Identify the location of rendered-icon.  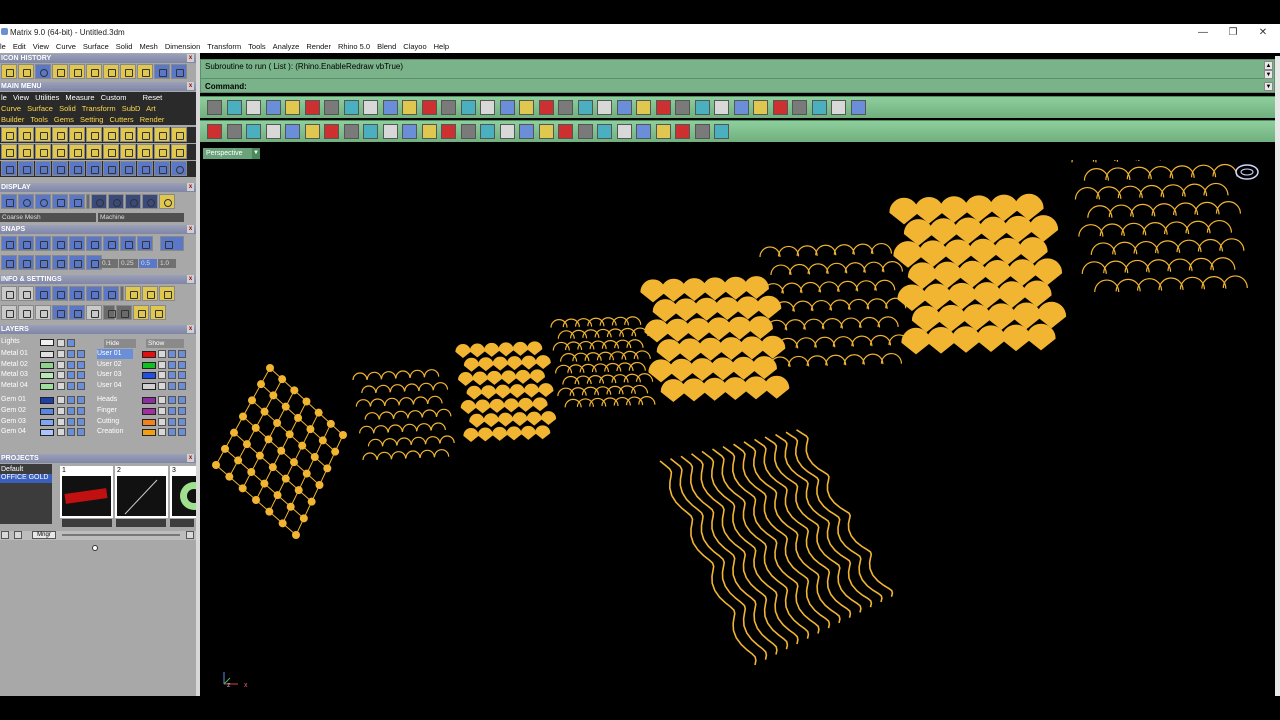
(43, 201).